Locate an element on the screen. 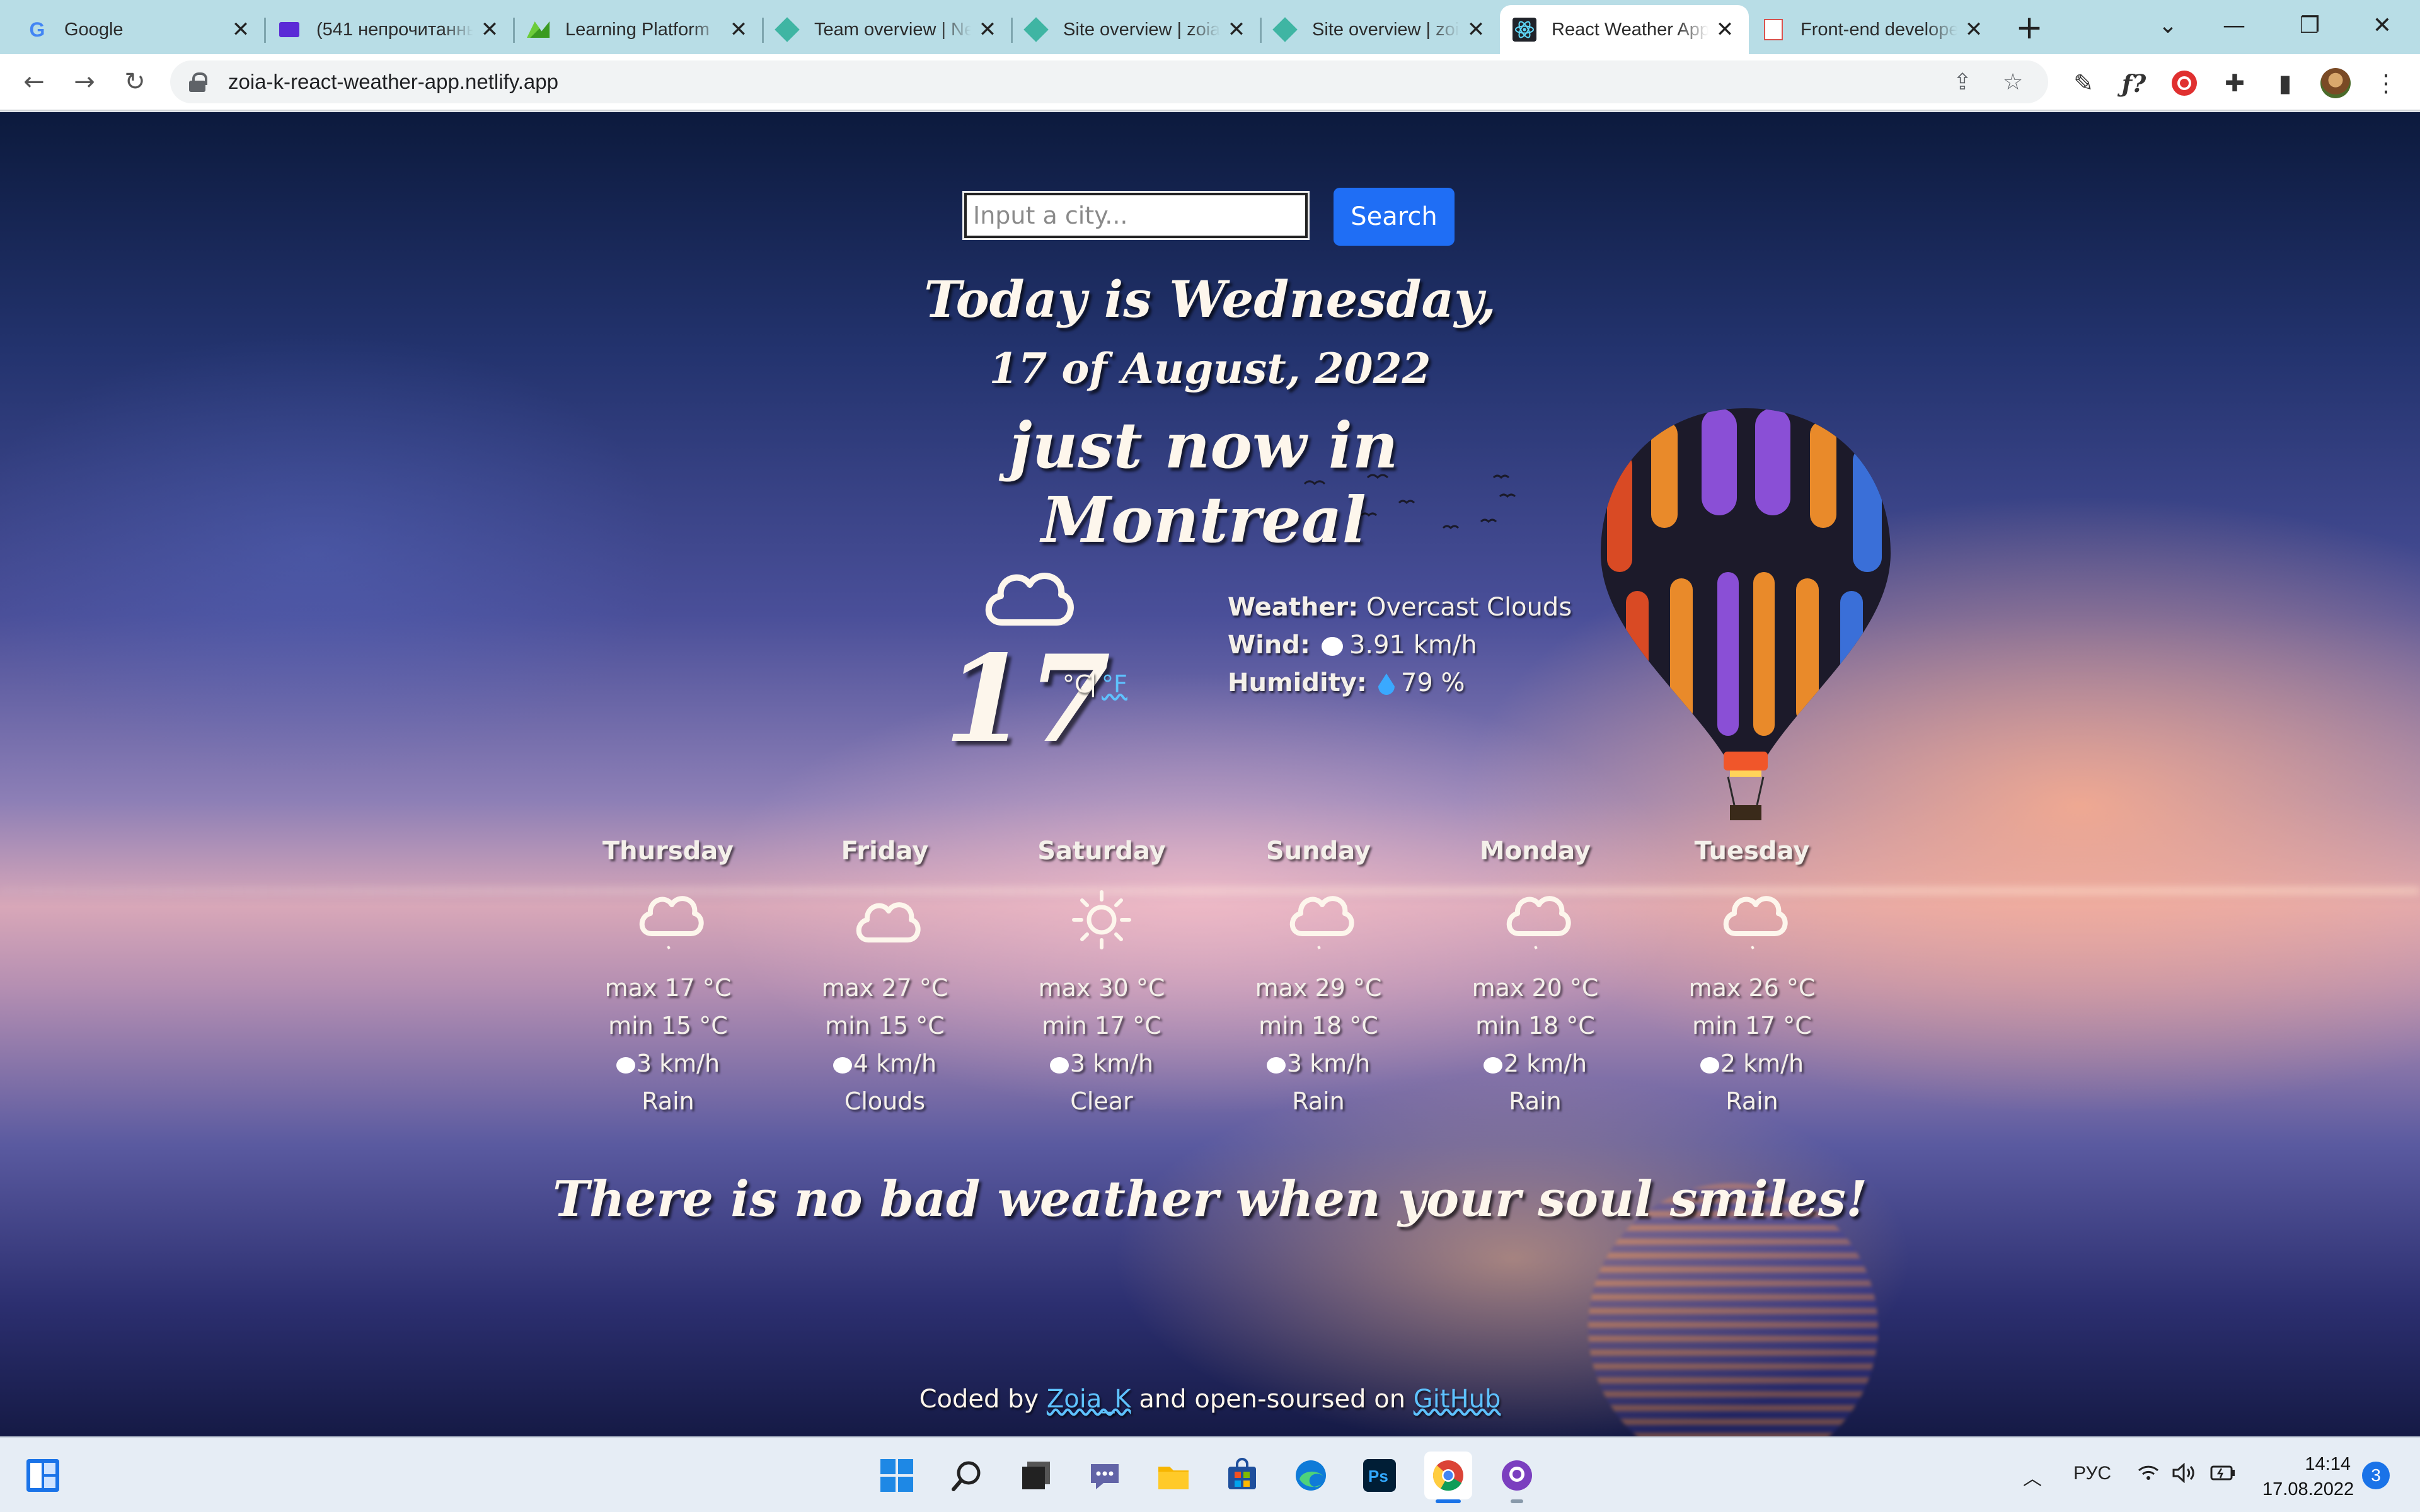  extensions-puzzle-icon: ✚ is located at coordinates (2235, 83).